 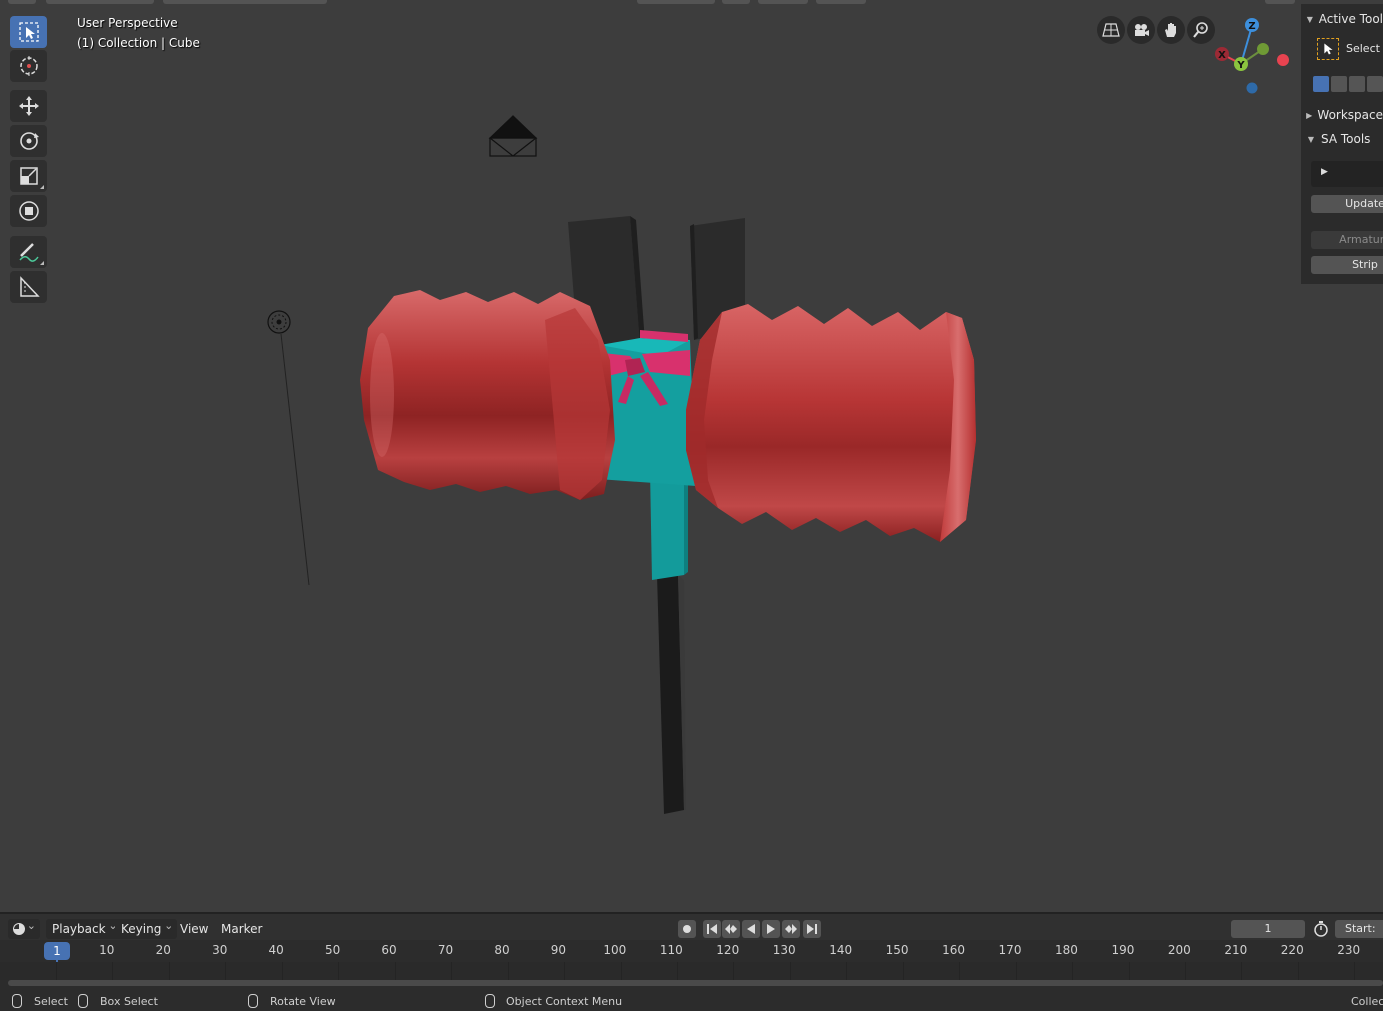 What do you see at coordinates (1321, 929) in the screenshot?
I see `stopwatch-icon` at bounding box center [1321, 929].